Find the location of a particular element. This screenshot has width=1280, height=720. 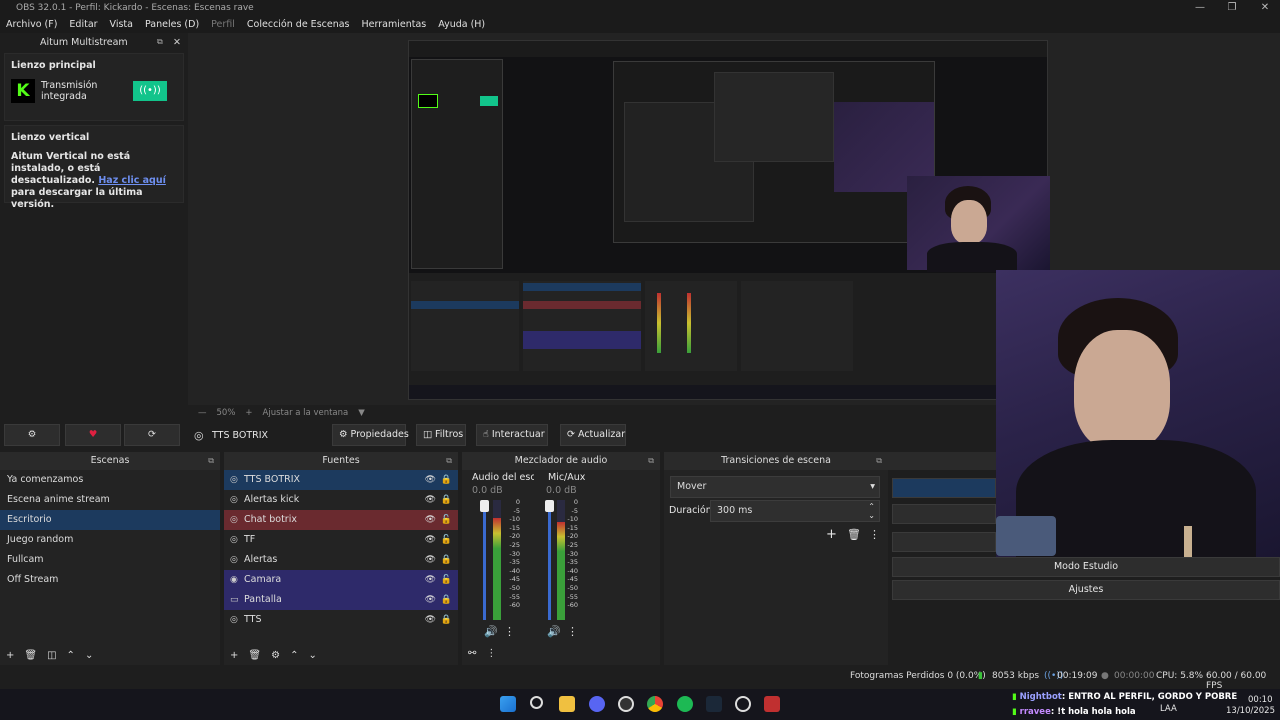

filters-icon: ◫ is located at coordinates (51, 655).